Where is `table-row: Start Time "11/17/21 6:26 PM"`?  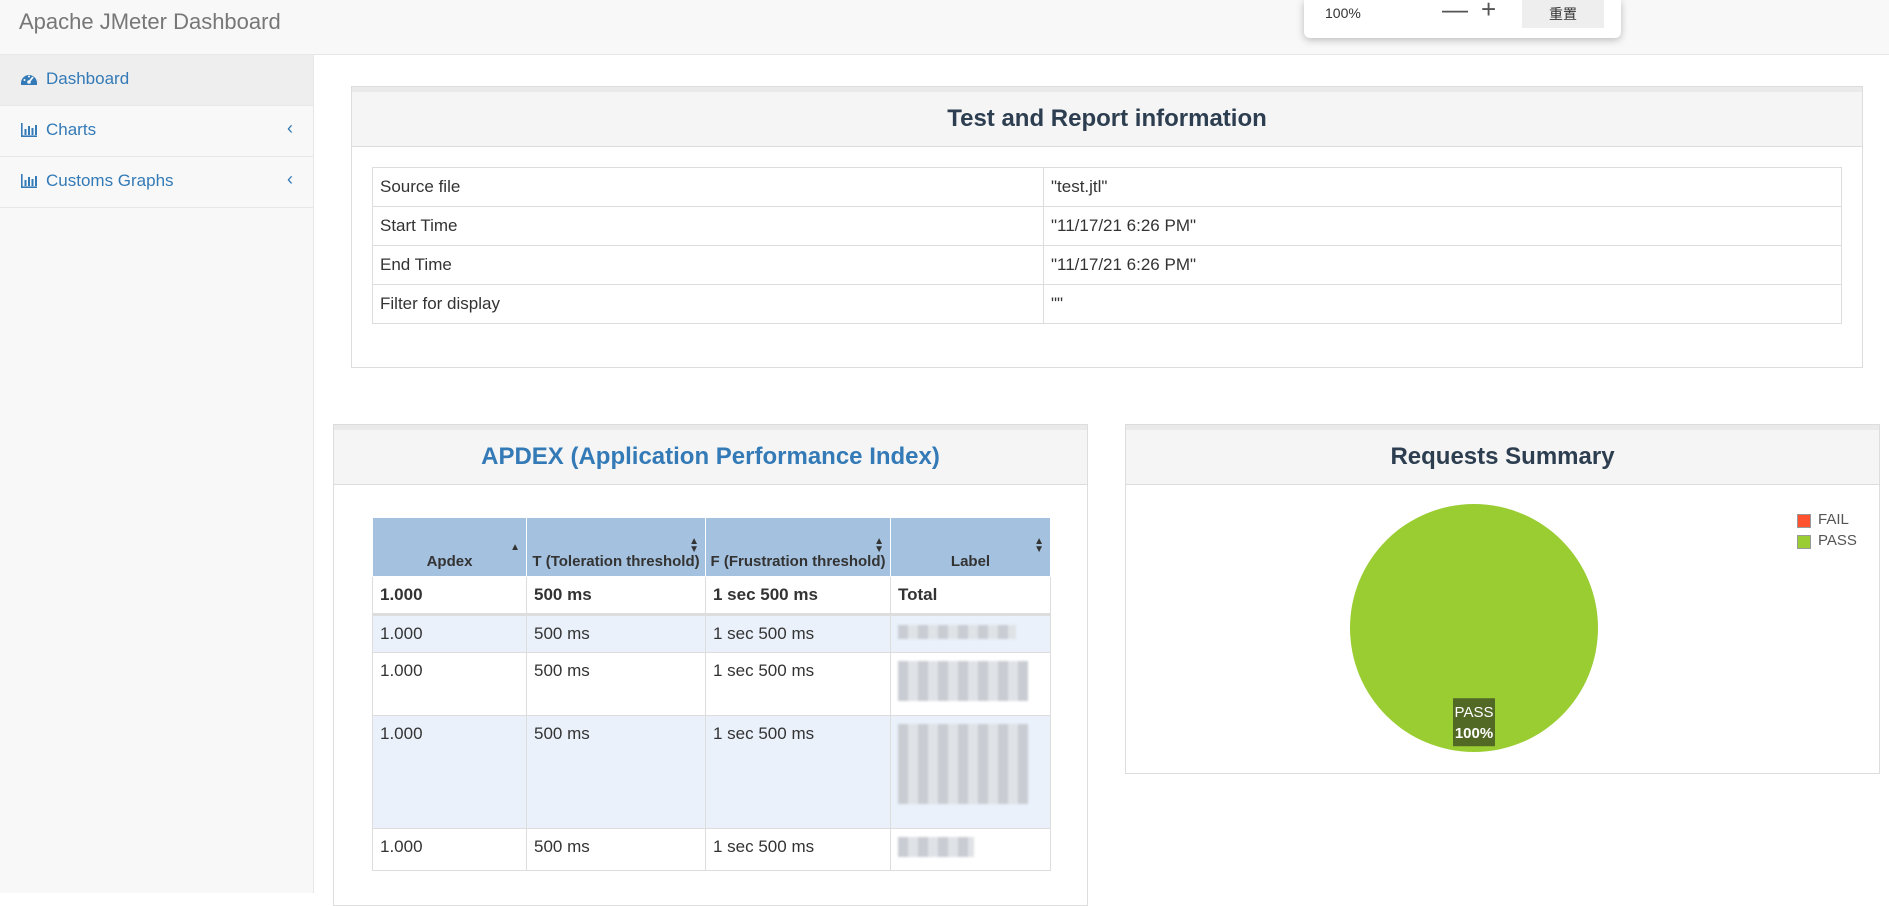
table-row: Start Time "11/17/21 6:26 PM" is located at coordinates (1107, 226).